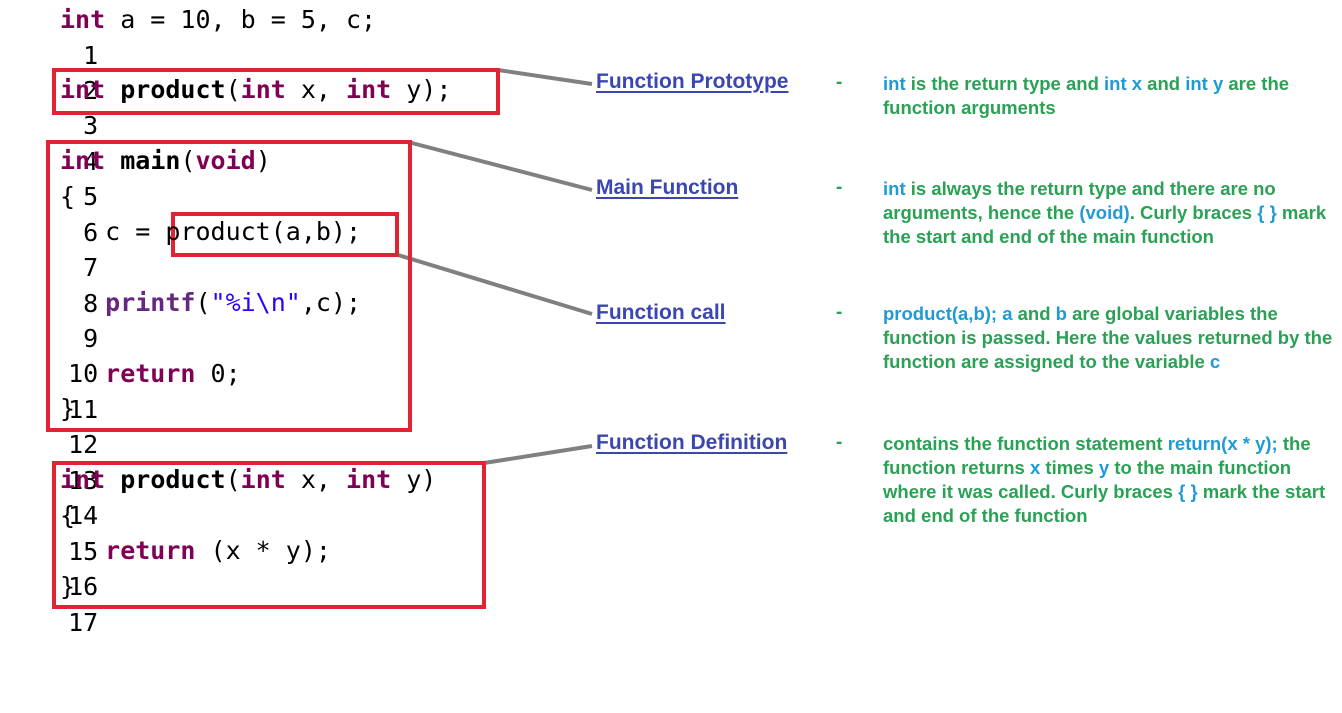  I want to click on code-line-16: 16 return (x * y);, so click(165, 567).